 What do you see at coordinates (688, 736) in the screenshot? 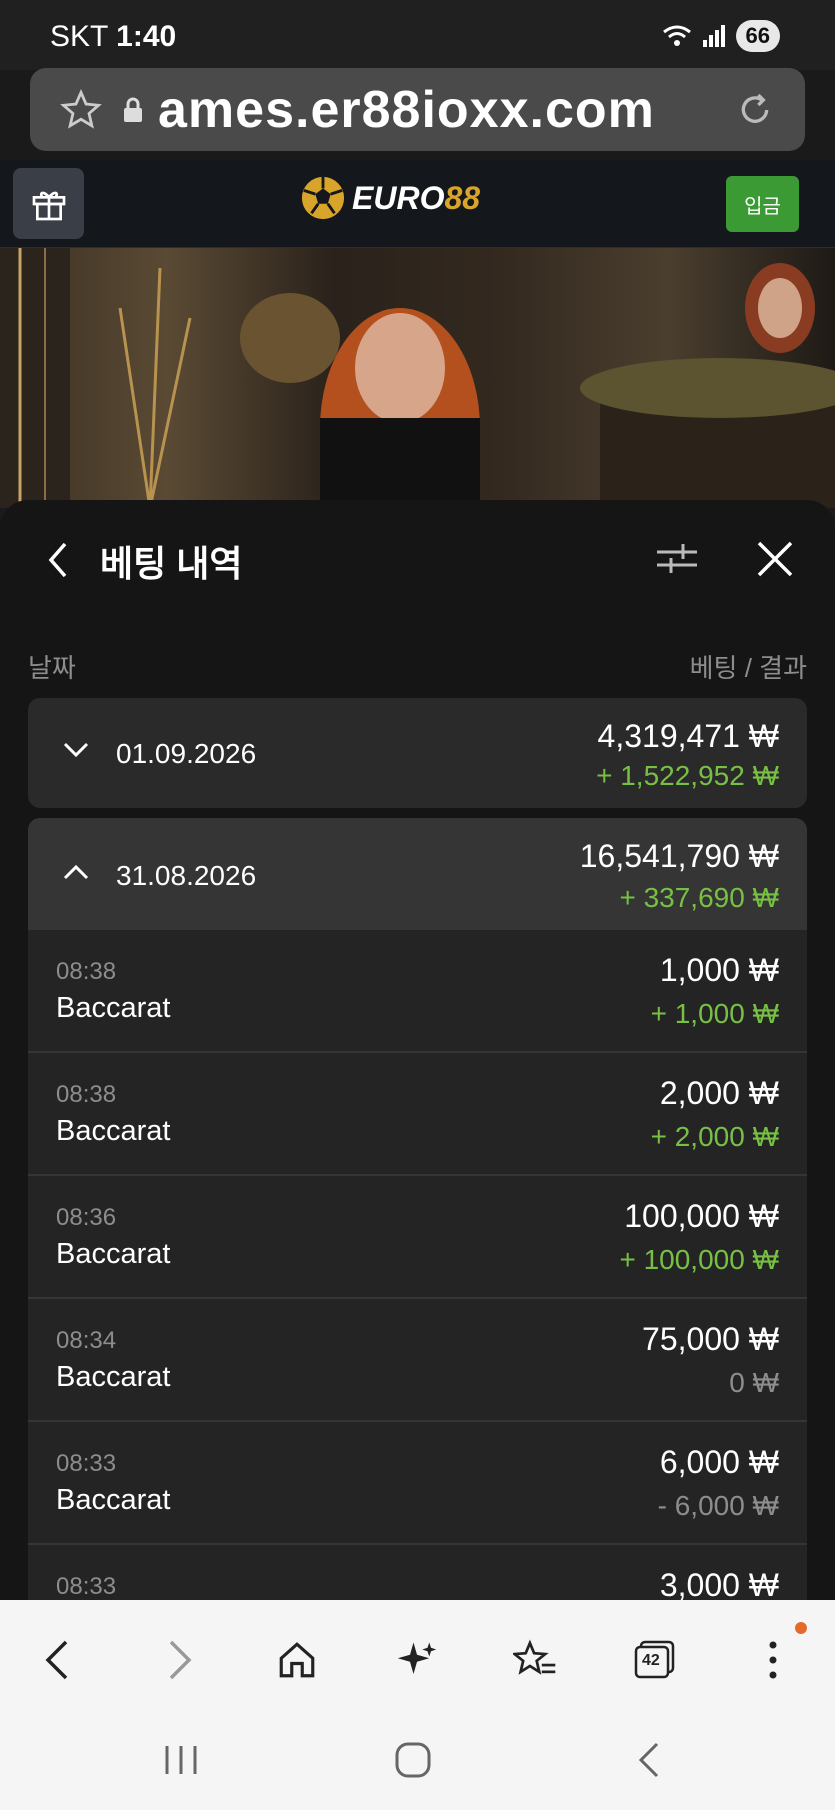
I see `day-bet-total: 4,319,471 ₩` at bounding box center [688, 736].